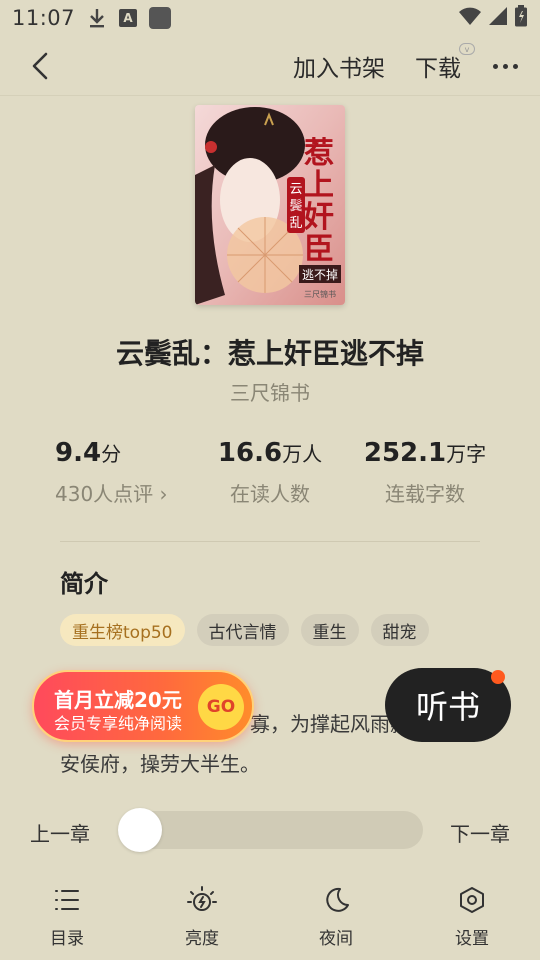 This screenshot has width=540, height=960. Describe the element at coordinates (438, 69) in the screenshot. I see `download-label: 下载` at that location.